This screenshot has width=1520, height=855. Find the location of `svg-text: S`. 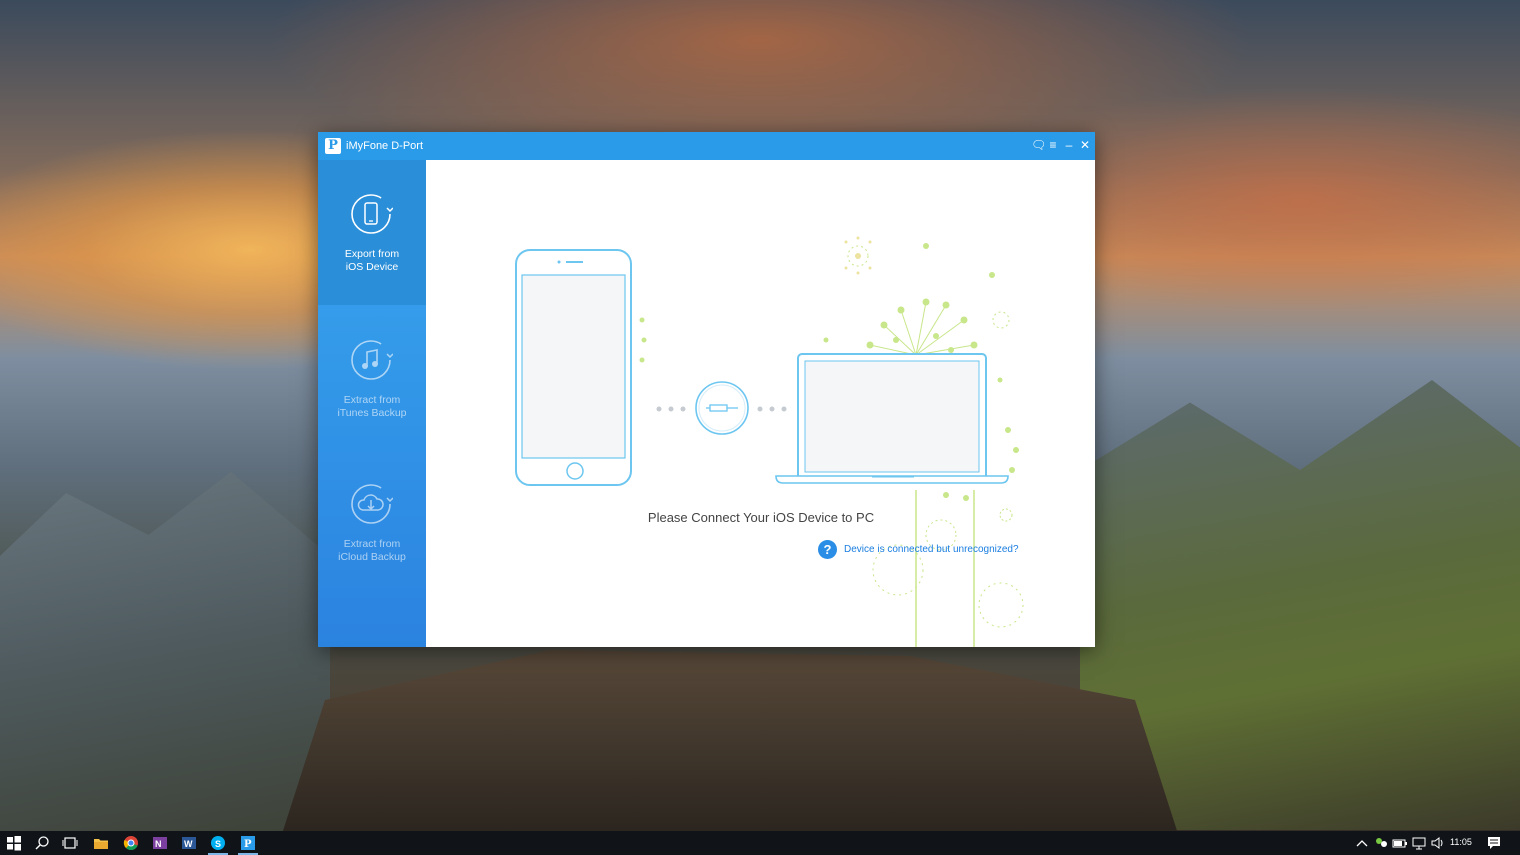

svg-text: S is located at coordinates (218, 844).